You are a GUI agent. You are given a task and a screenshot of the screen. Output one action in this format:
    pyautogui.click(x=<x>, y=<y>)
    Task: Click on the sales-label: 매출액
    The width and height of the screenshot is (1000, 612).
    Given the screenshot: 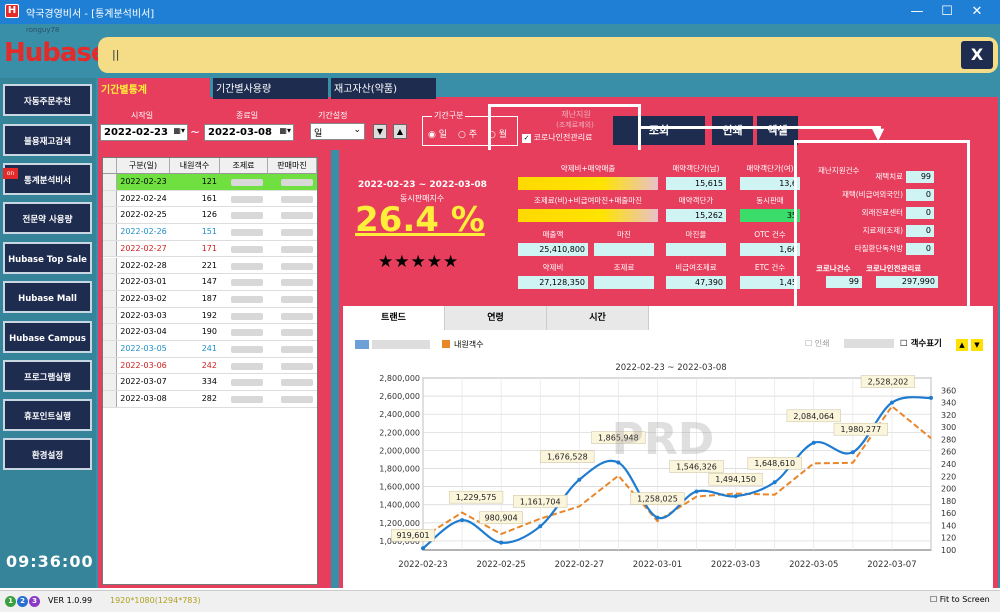 What is the action you would take?
    pyautogui.click(x=553, y=234)
    